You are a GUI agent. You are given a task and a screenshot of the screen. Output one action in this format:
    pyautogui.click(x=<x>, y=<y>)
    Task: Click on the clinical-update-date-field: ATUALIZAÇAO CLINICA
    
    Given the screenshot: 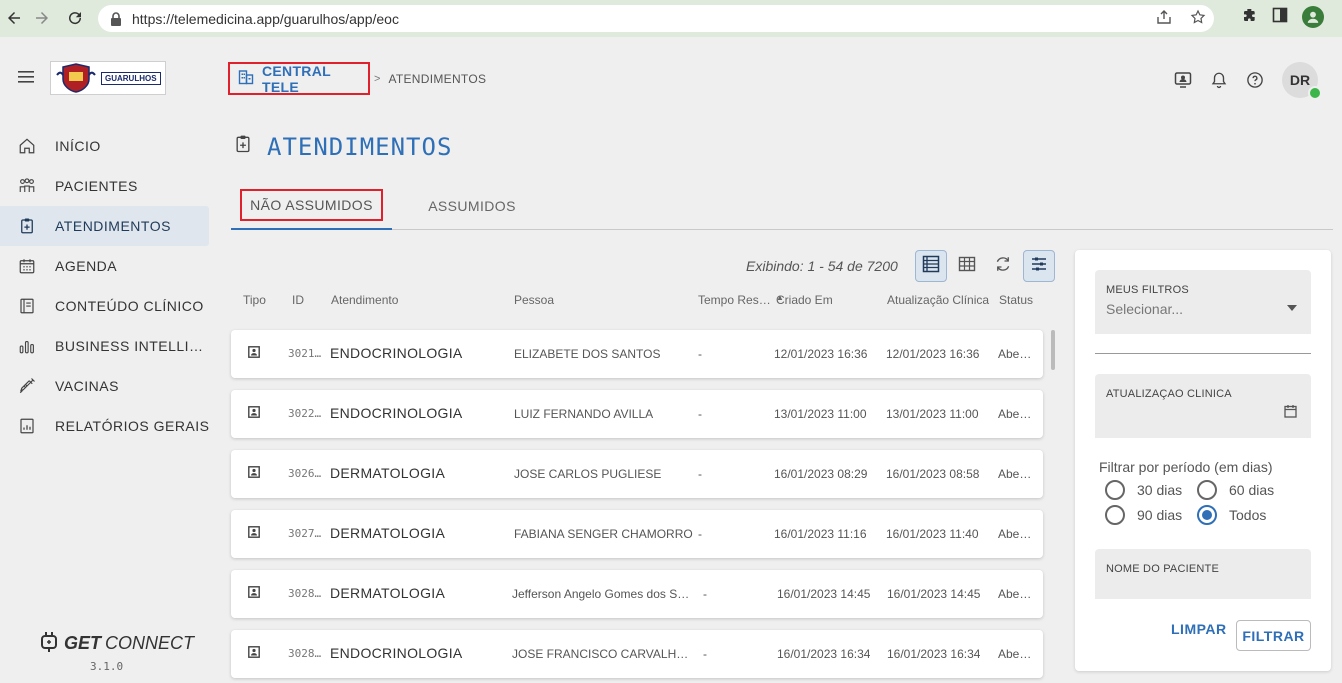 What is the action you would take?
    pyautogui.click(x=1203, y=406)
    